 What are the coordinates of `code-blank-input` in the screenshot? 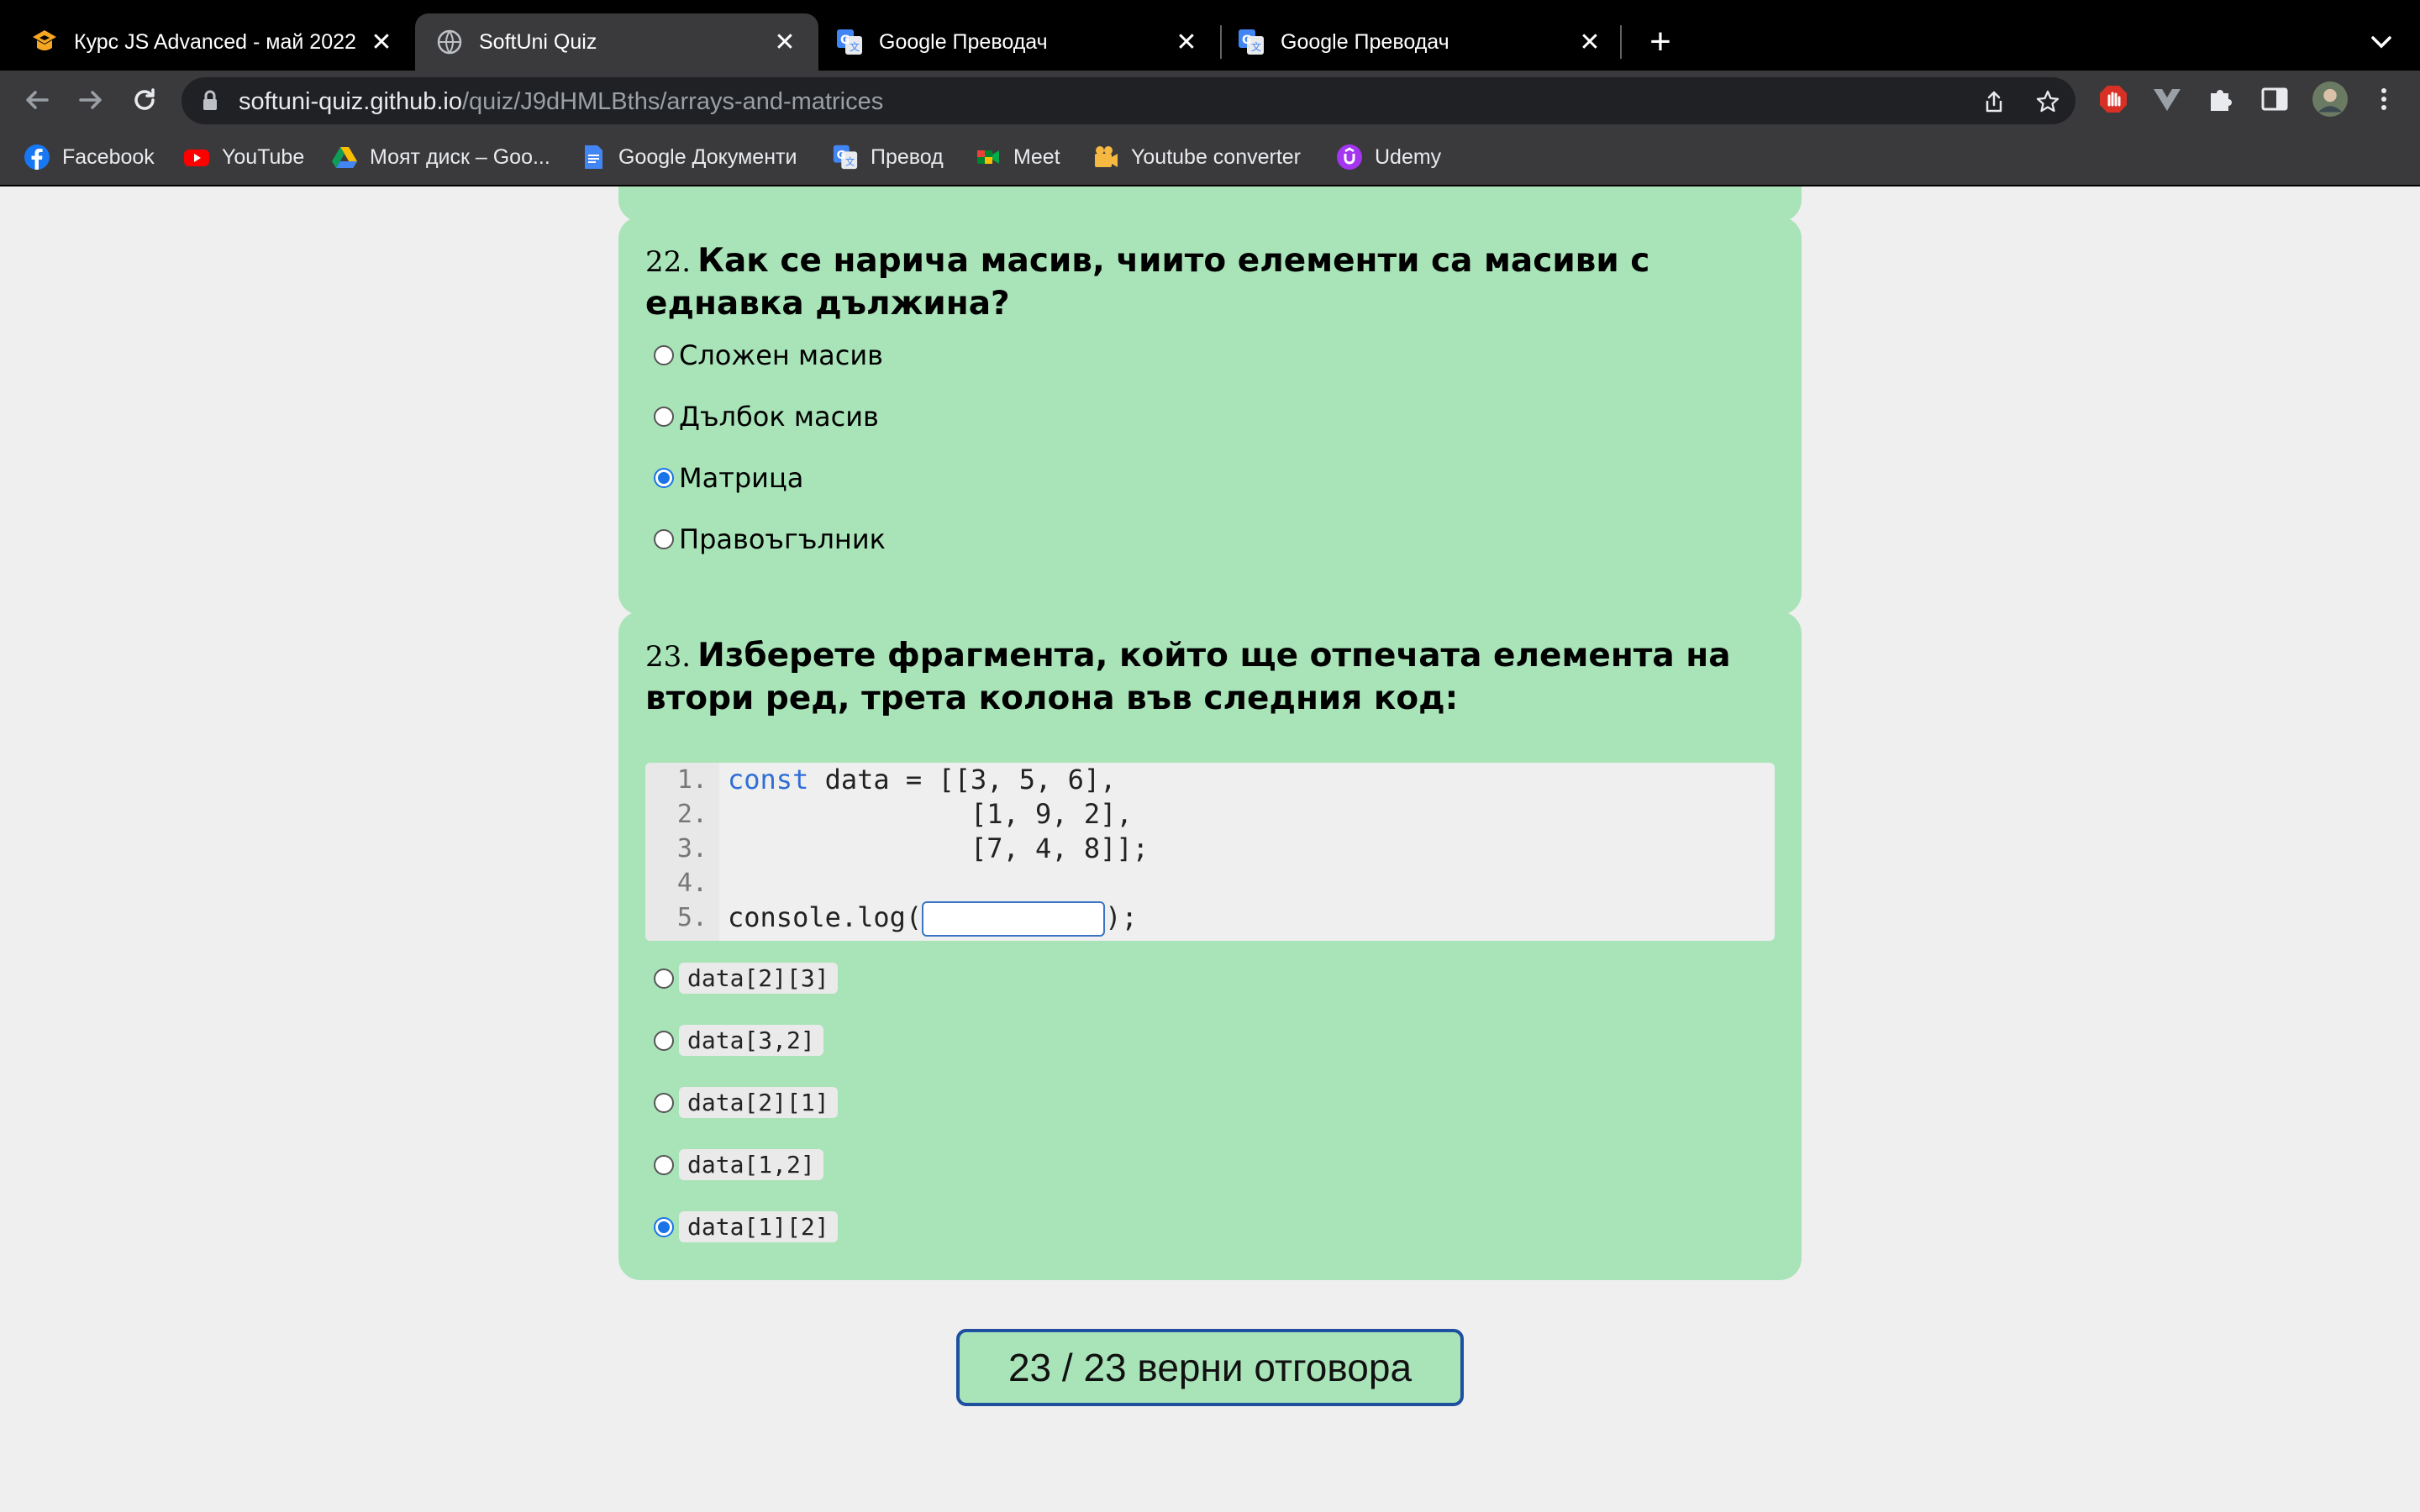 It's located at (1014, 919).